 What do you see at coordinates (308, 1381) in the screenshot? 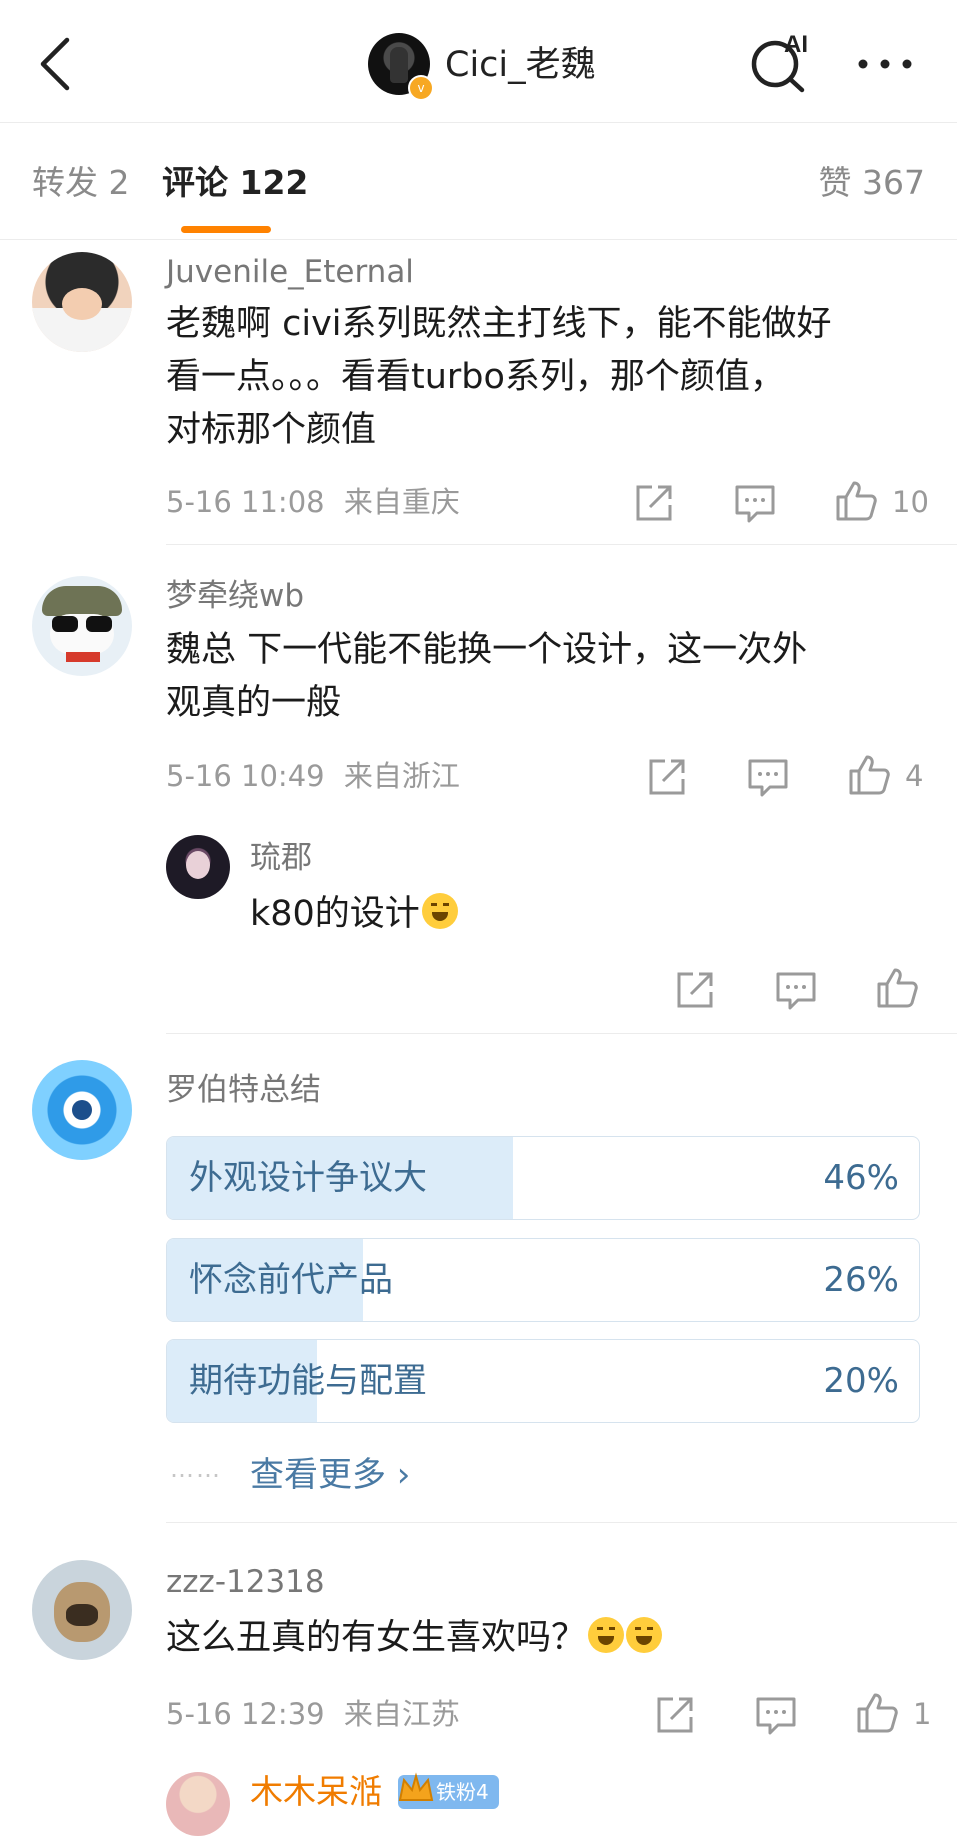
I see `option-label: 期待功能与配置` at bounding box center [308, 1381].